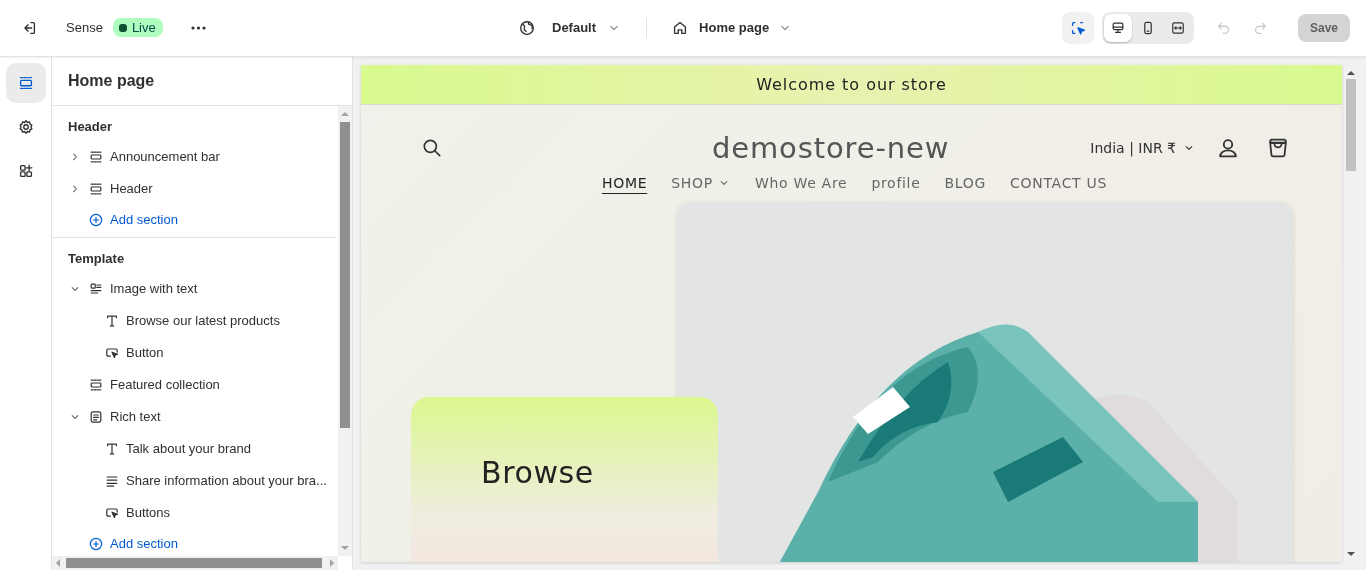 The height and width of the screenshot is (570, 1366). Describe the element at coordinates (198, 27) in the screenshot. I see `more-icon` at that location.